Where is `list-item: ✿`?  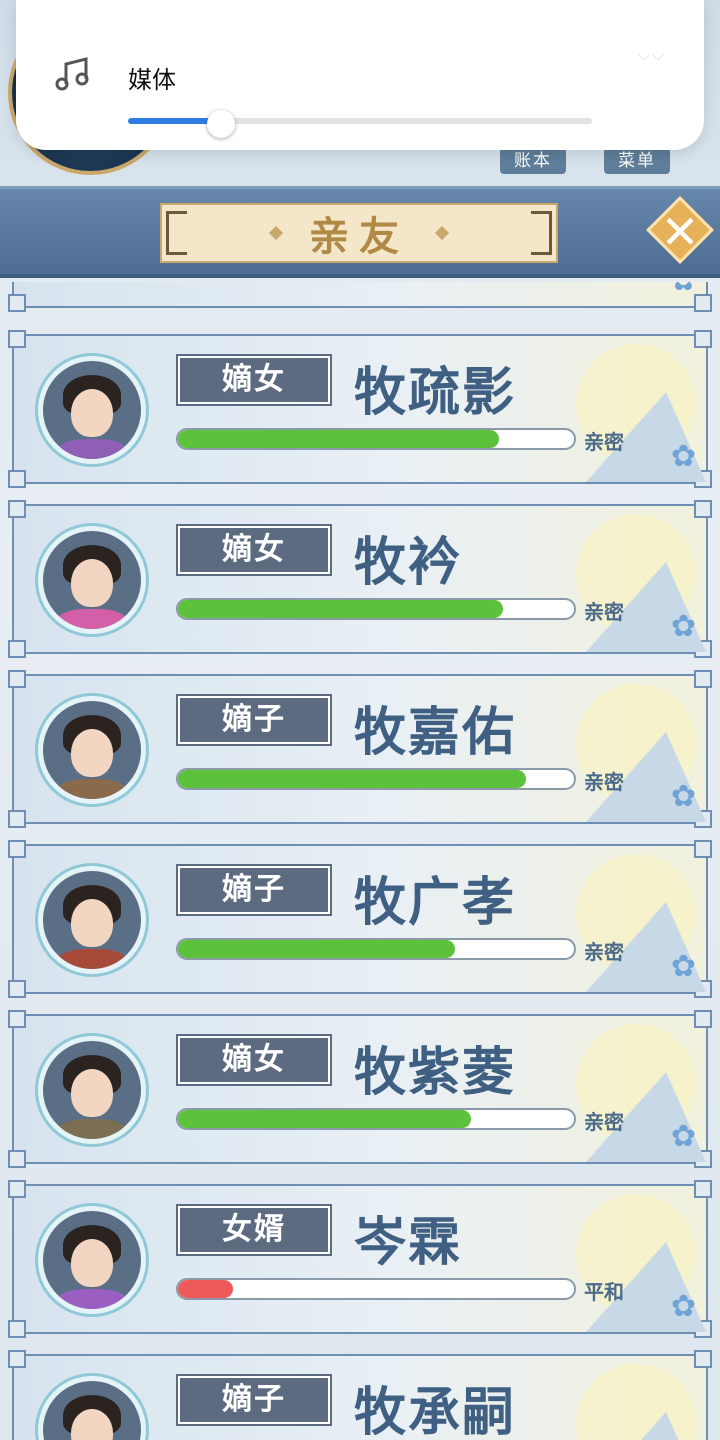 list-item: ✿ is located at coordinates (360, 297).